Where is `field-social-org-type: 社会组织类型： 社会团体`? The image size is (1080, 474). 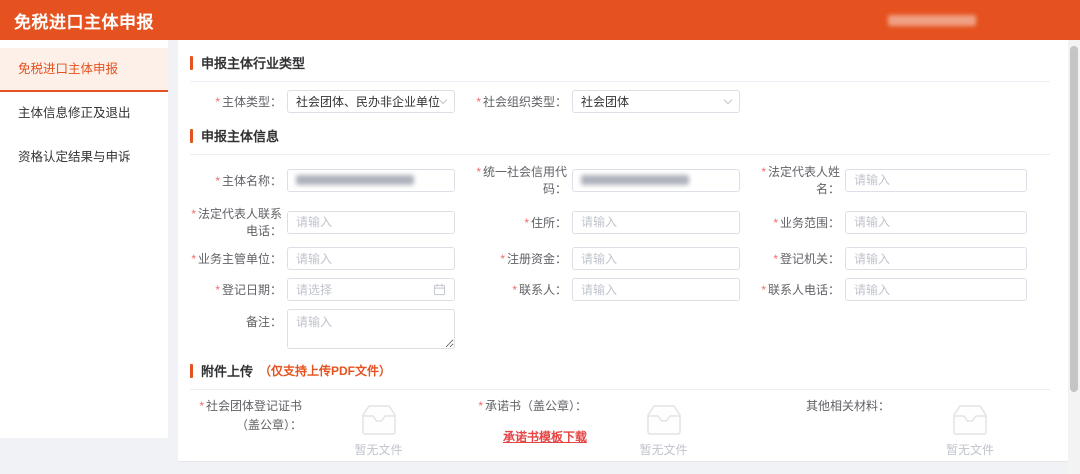
field-social-org-type: 社会组织类型： 社会团体 is located at coordinates (597, 101).